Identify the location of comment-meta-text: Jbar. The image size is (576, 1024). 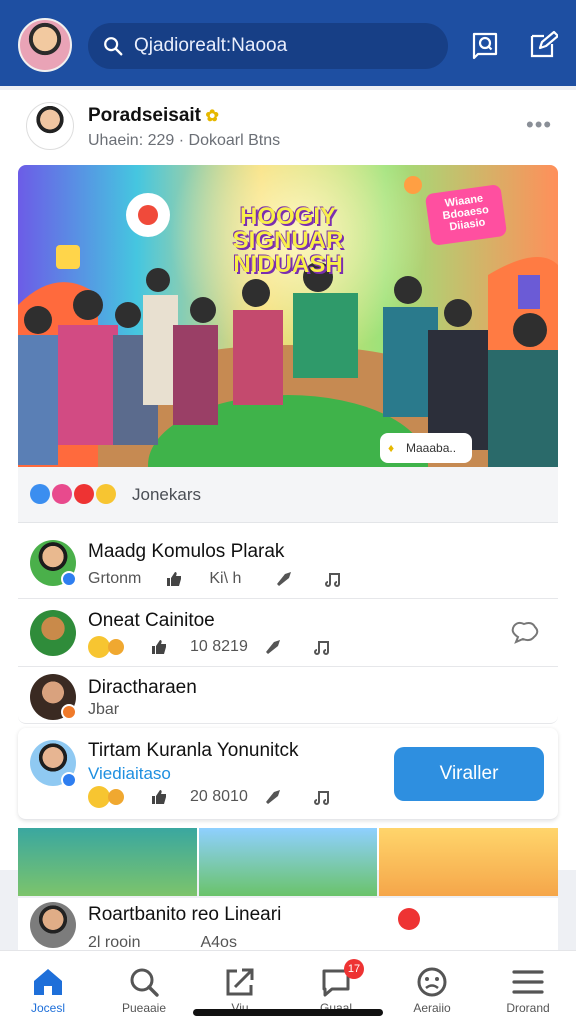
(104, 709).